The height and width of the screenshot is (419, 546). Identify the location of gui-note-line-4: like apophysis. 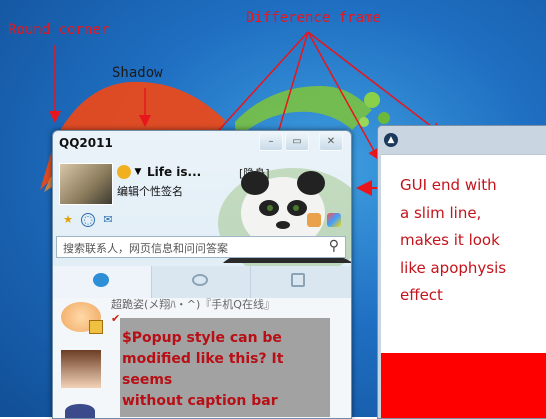
(453, 267).